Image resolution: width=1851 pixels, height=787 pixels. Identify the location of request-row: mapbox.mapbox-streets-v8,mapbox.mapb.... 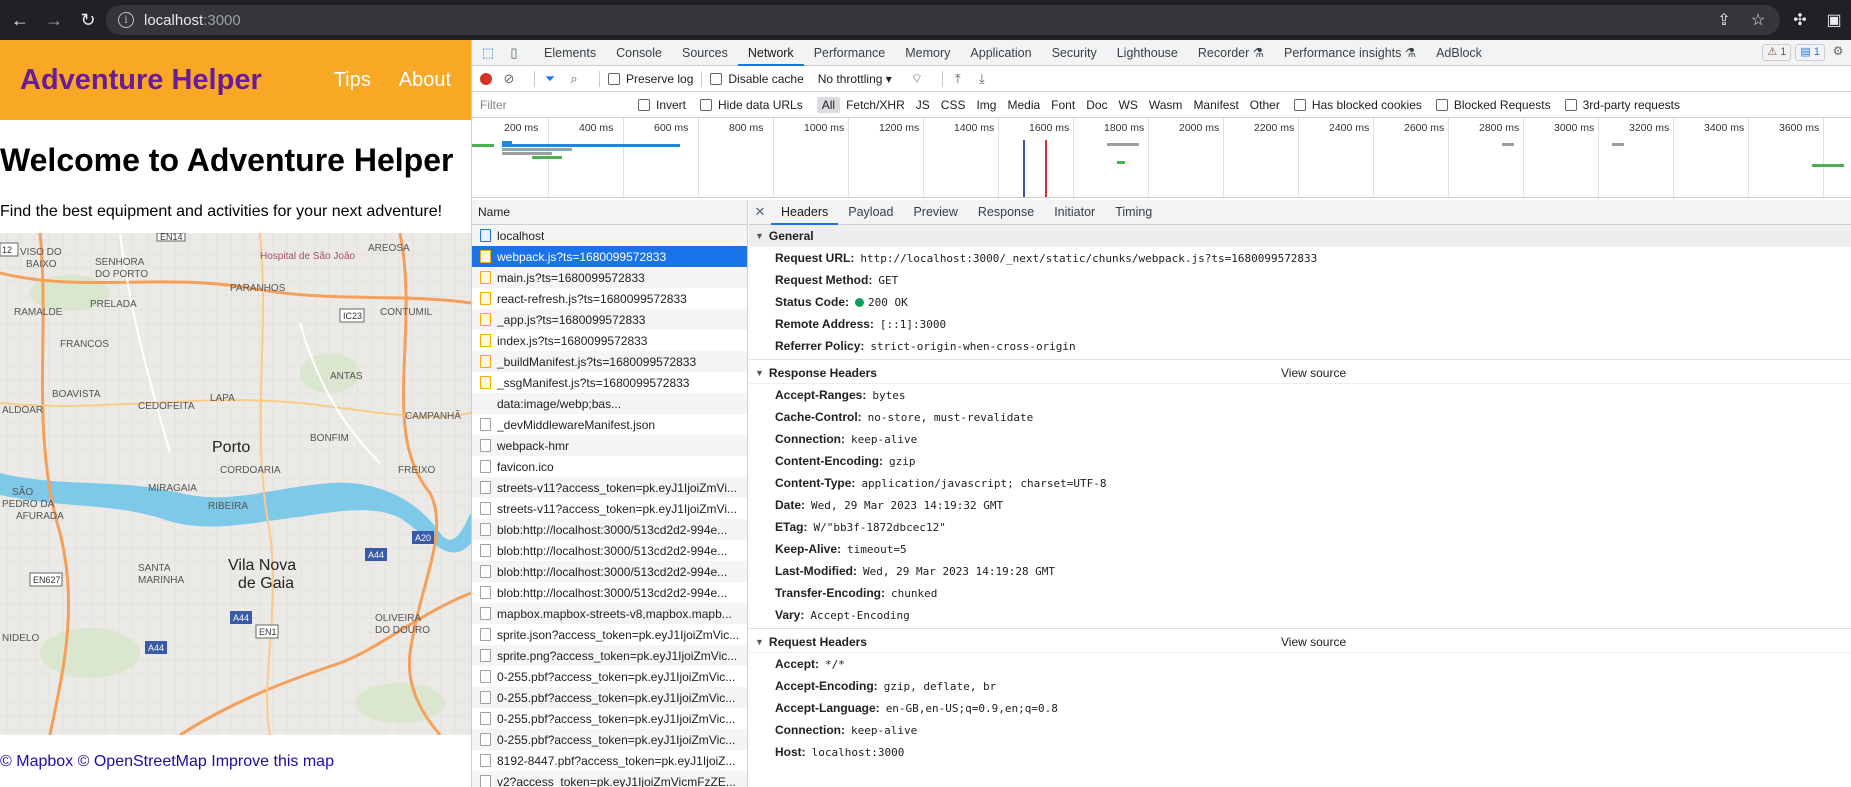
(609, 613).